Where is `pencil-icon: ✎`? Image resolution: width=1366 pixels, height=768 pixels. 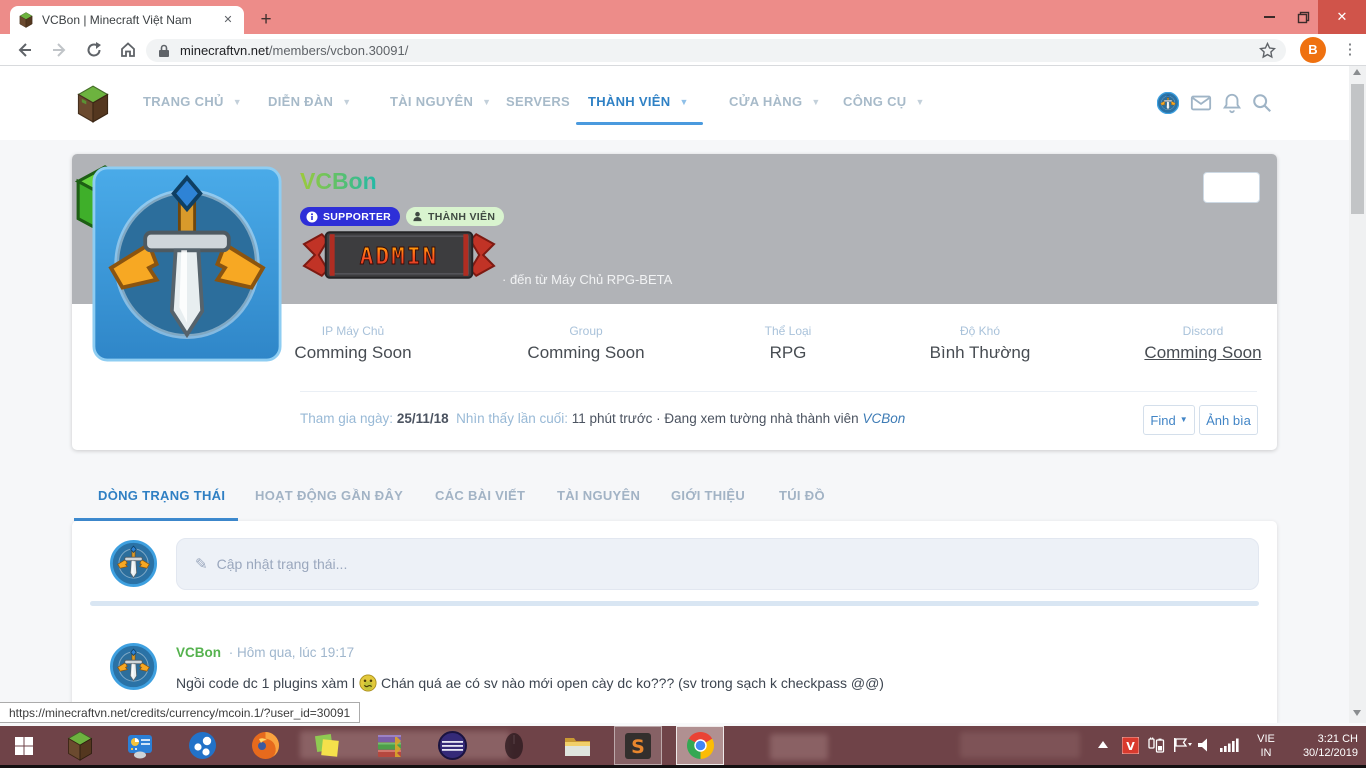
pencil-icon: ✎ is located at coordinates (201, 564).